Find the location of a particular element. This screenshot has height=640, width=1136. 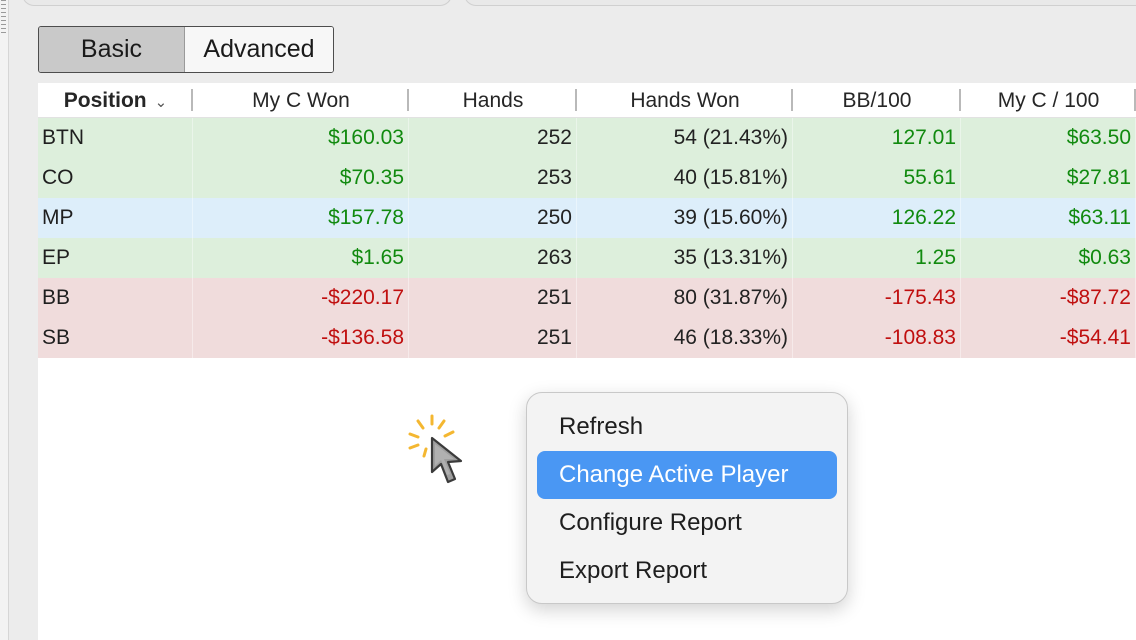

cell-position: MP is located at coordinates (115, 218).